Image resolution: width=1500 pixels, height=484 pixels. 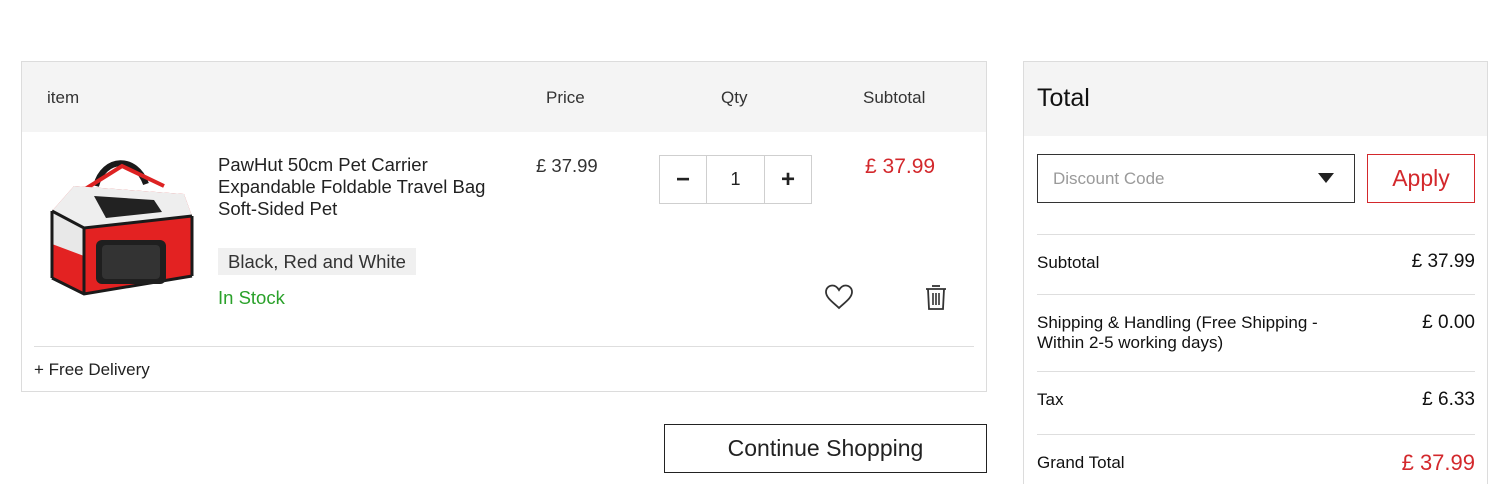 I want to click on subtotal-label: Subtotal, so click(x=1068, y=262).